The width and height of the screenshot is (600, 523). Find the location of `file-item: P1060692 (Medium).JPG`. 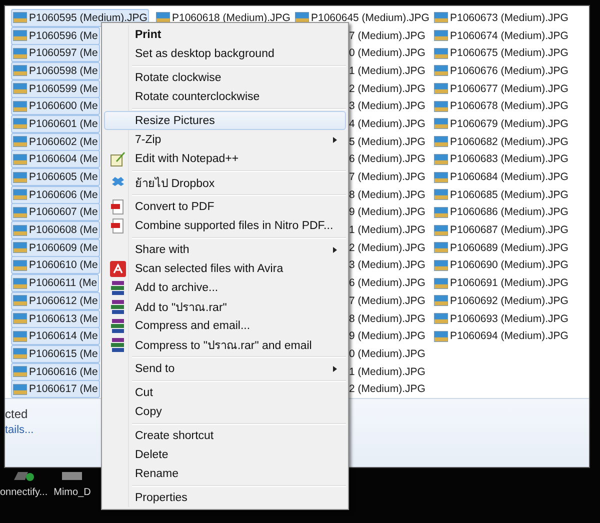

file-item: P1060692 (Medium).JPG is located at coordinates (501, 301).